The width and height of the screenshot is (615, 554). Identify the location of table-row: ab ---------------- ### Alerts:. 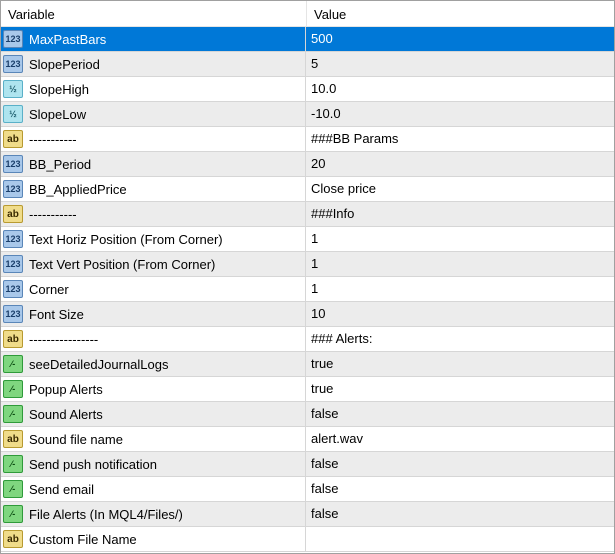
(307, 339).